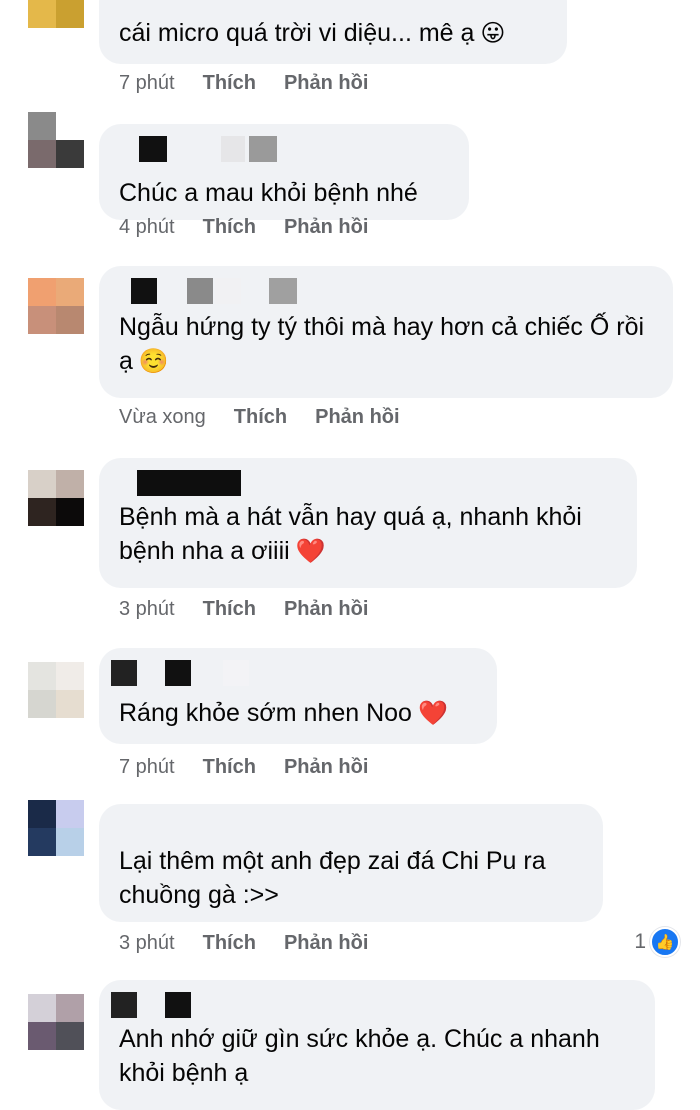 The width and height of the screenshot is (700, 1110). Describe the element at coordinates (312, 33) in the screenshot. I see `comment-text: cái micro quá trời vi diệu... mê ạ 😛` at that location.